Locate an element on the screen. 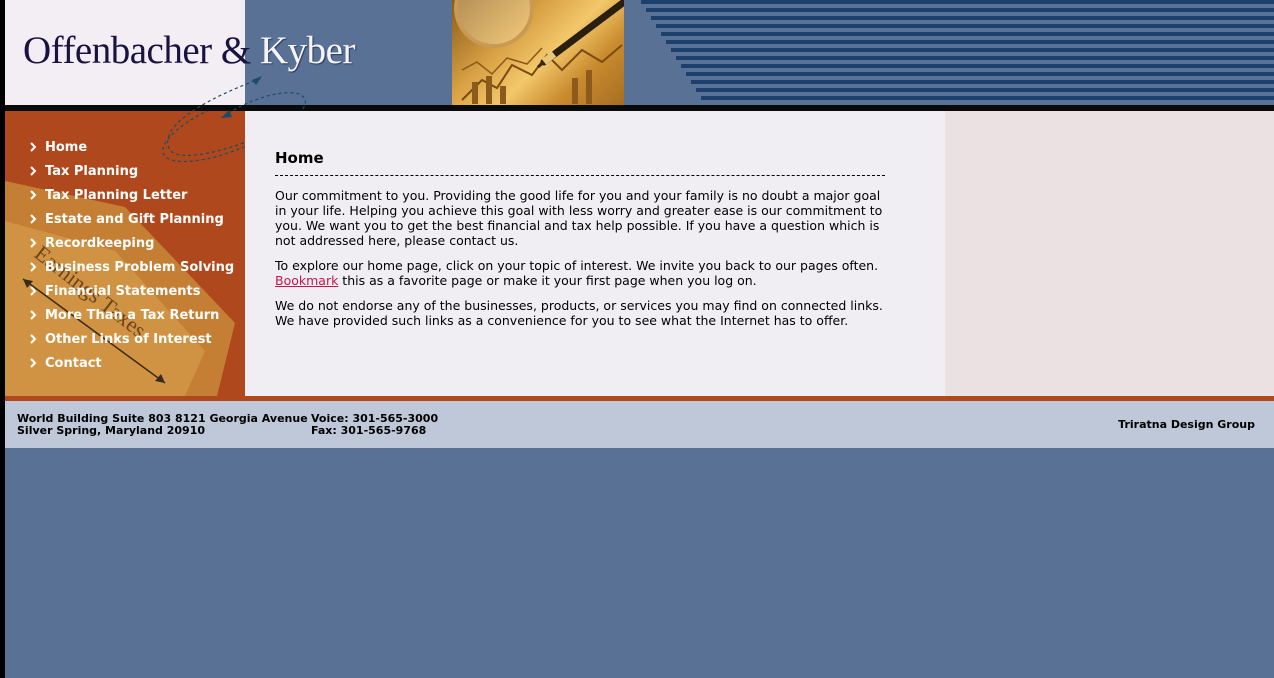  header-stripes is located at coordinates (949, 52).